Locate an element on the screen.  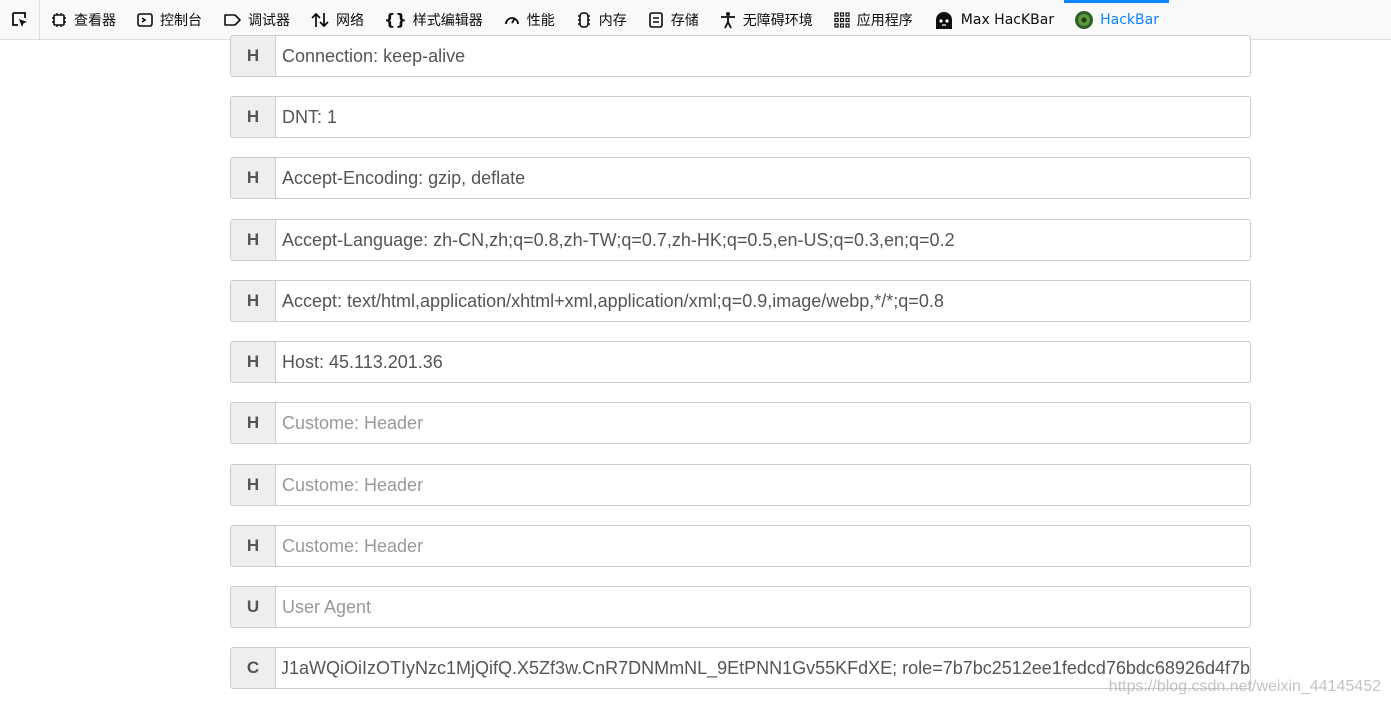
debugger-icon is located at coordinates (232, 19).